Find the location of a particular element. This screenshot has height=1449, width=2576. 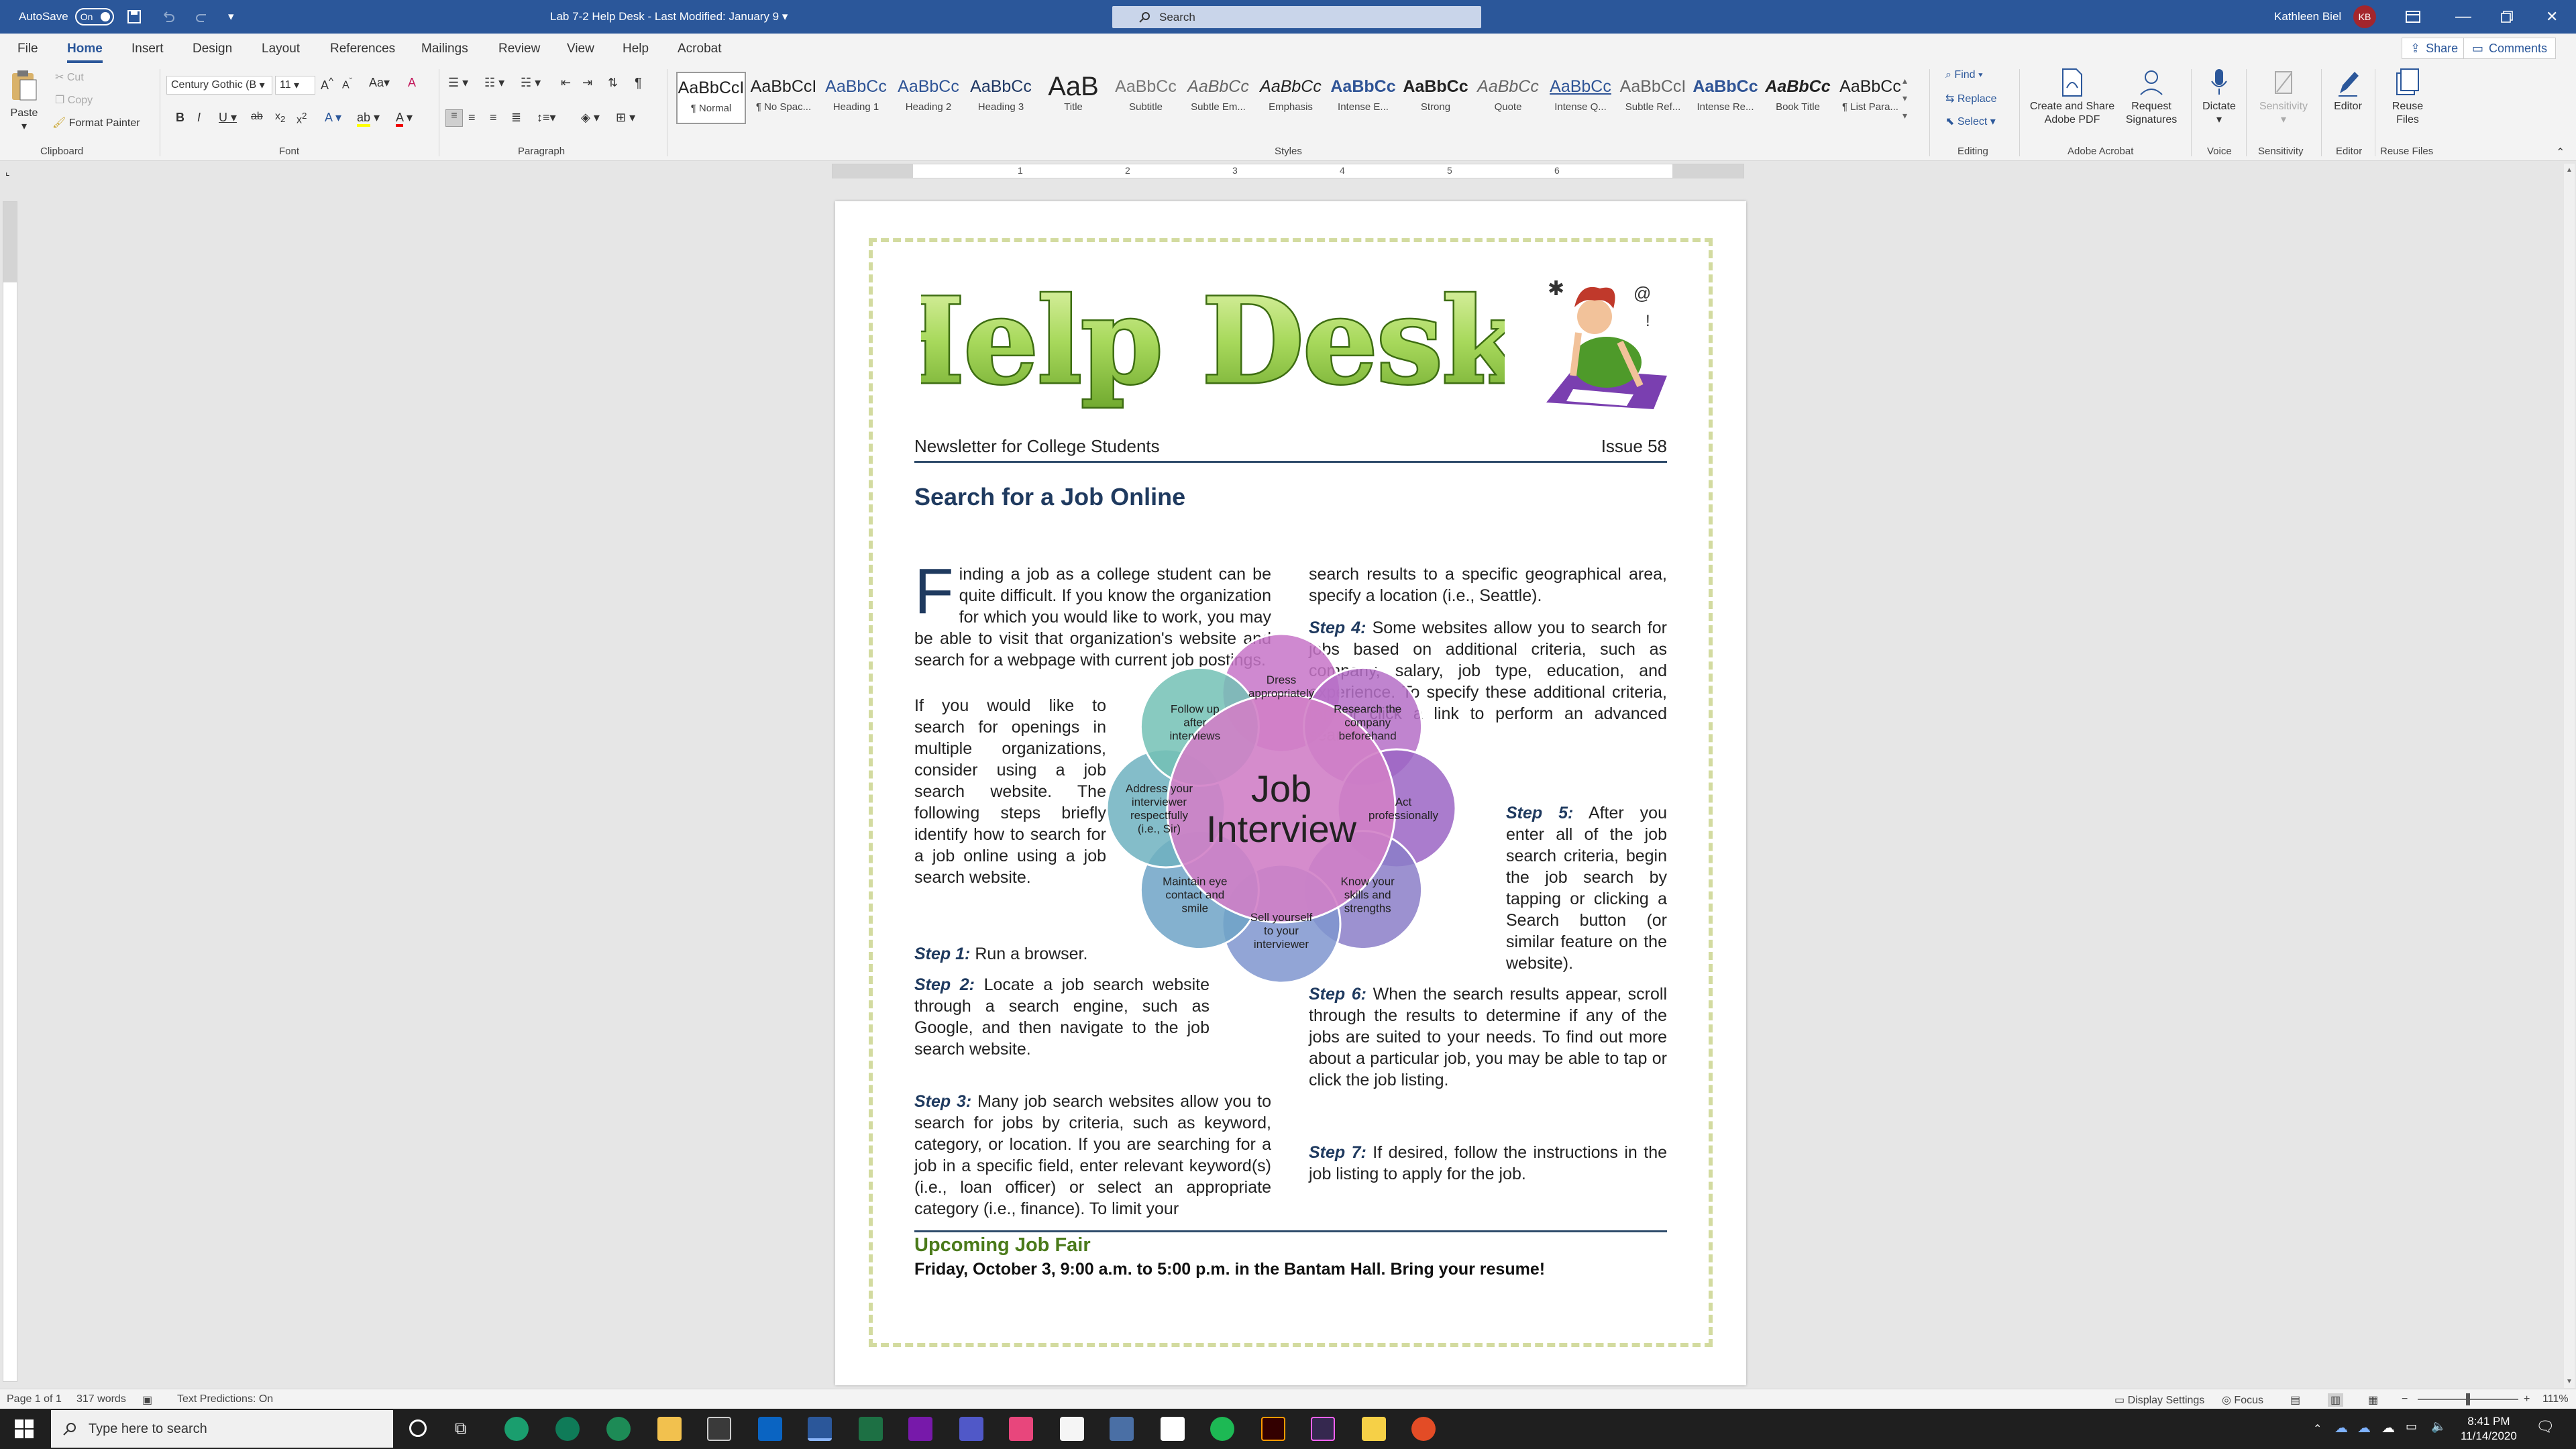

tab-review: Review is located at coordinates (519, 49).